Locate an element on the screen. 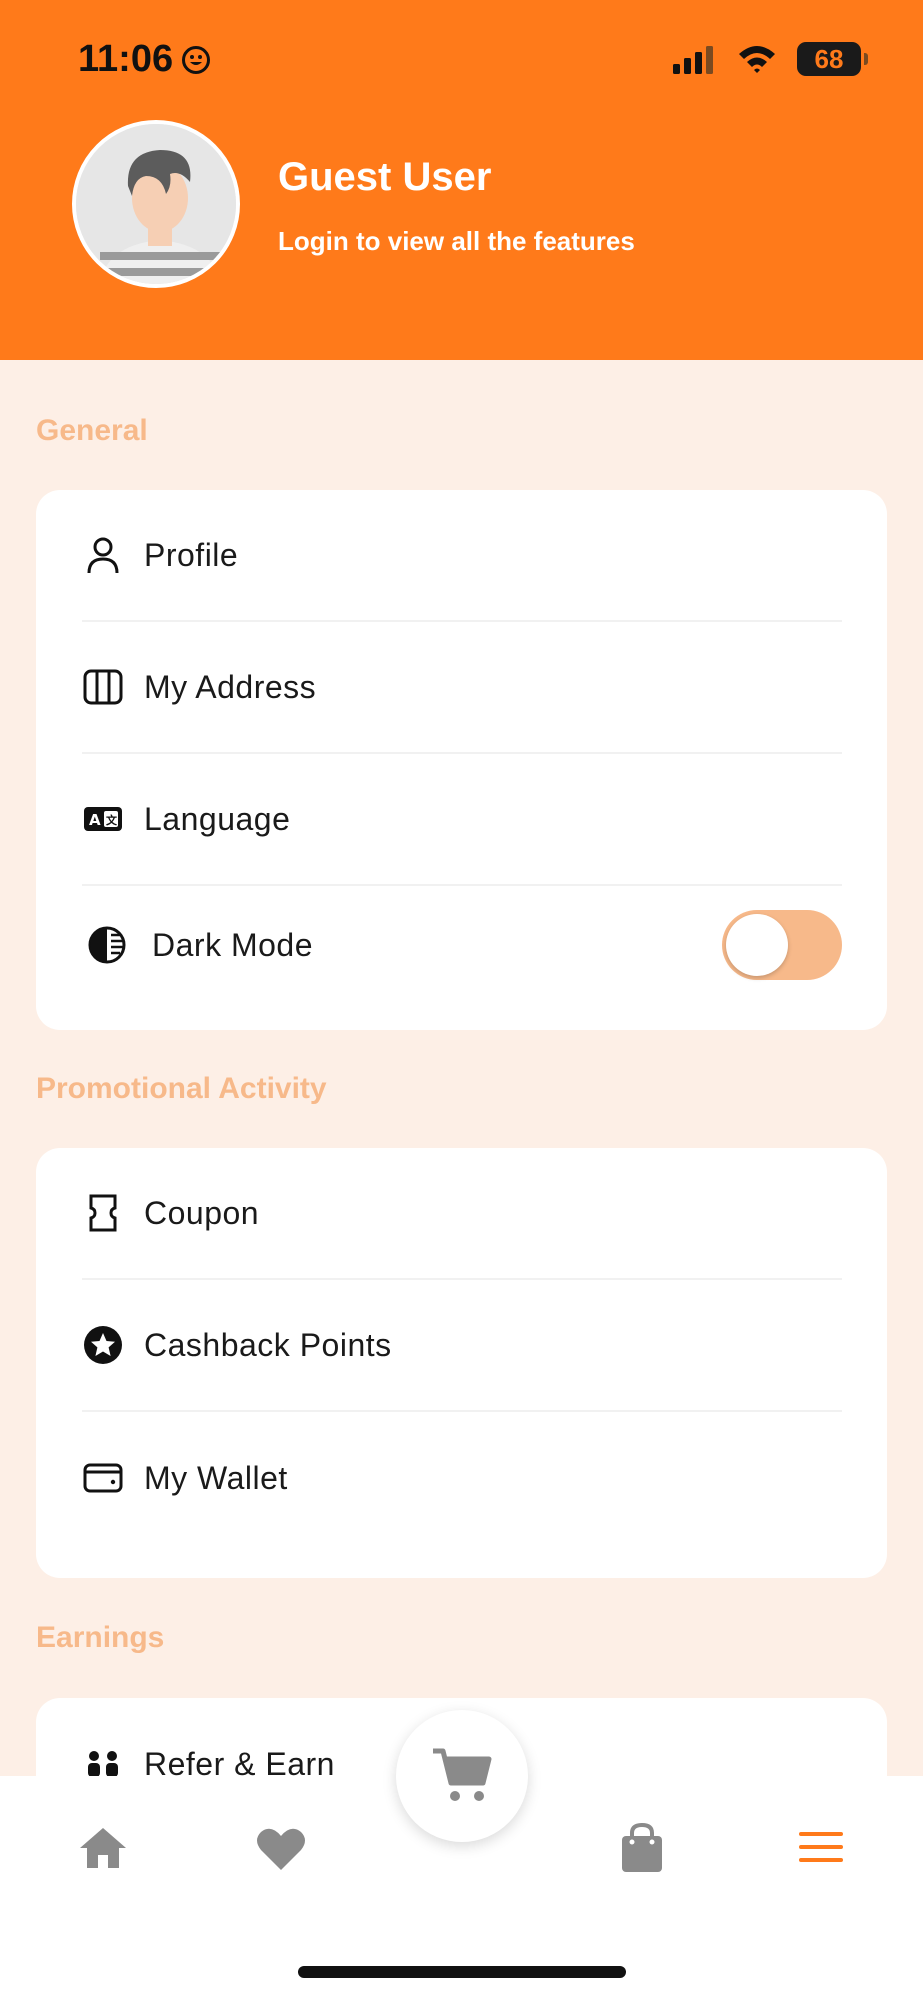 This screenshot has height=2000, width=923. user-name: Guest User is located at coordinates (385, 177).